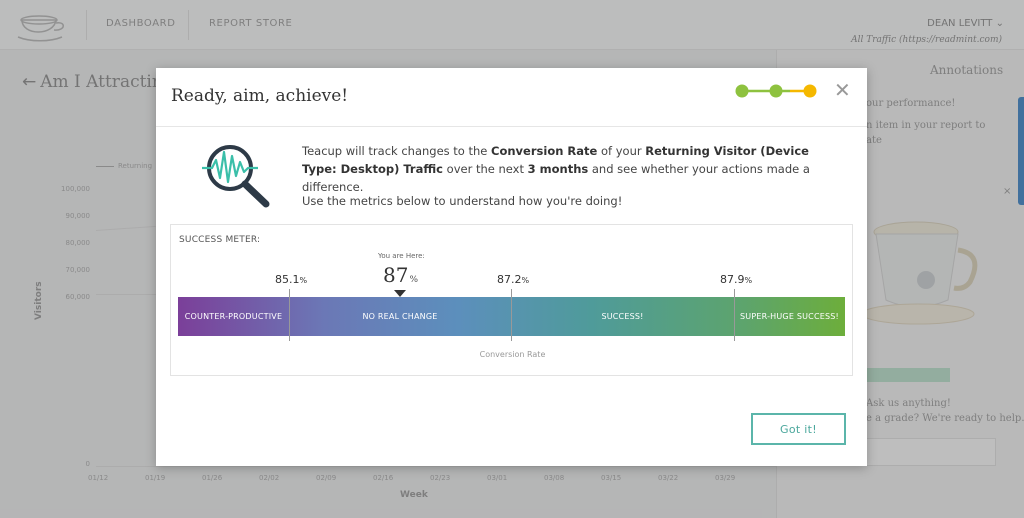 This screenshot has height=518, width=1024. What do you see at coordinates (397, 151) in the screenshot?
I see `msg-intro: Teacup will track changes to the` at bounding box center [397, 151].